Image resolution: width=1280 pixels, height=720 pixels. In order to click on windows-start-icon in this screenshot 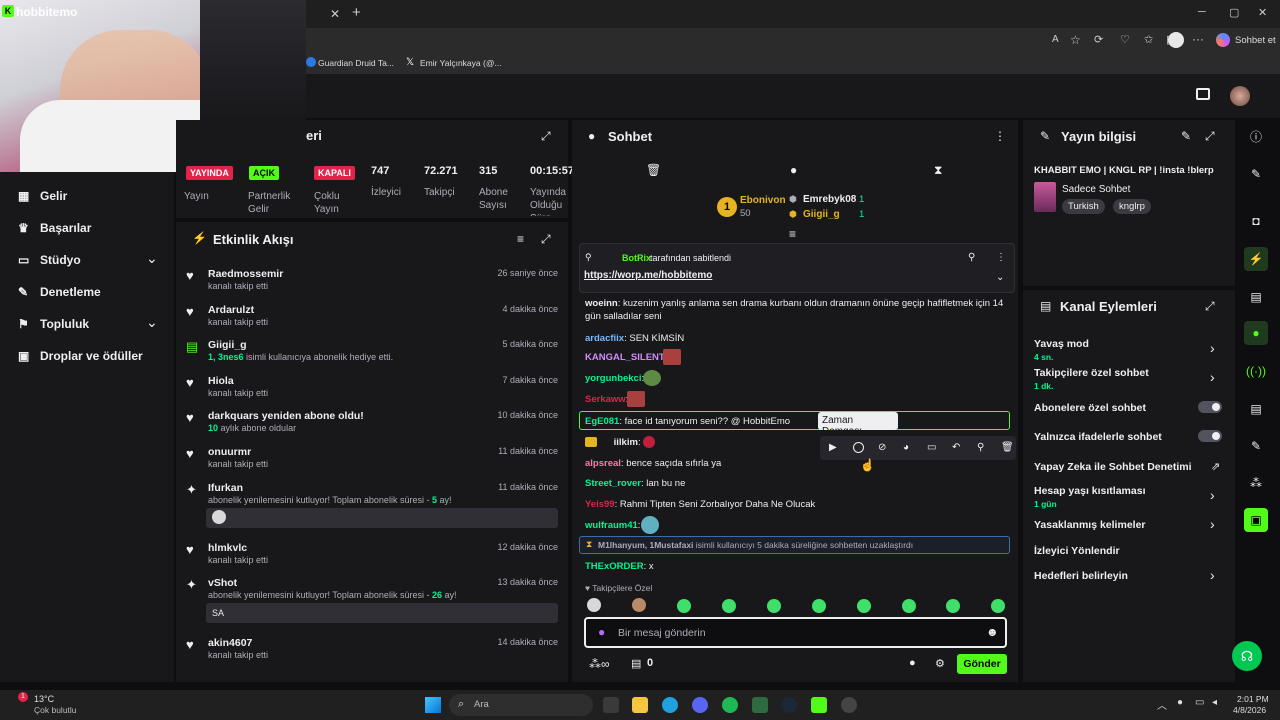, I will do `click(433, 705)`.